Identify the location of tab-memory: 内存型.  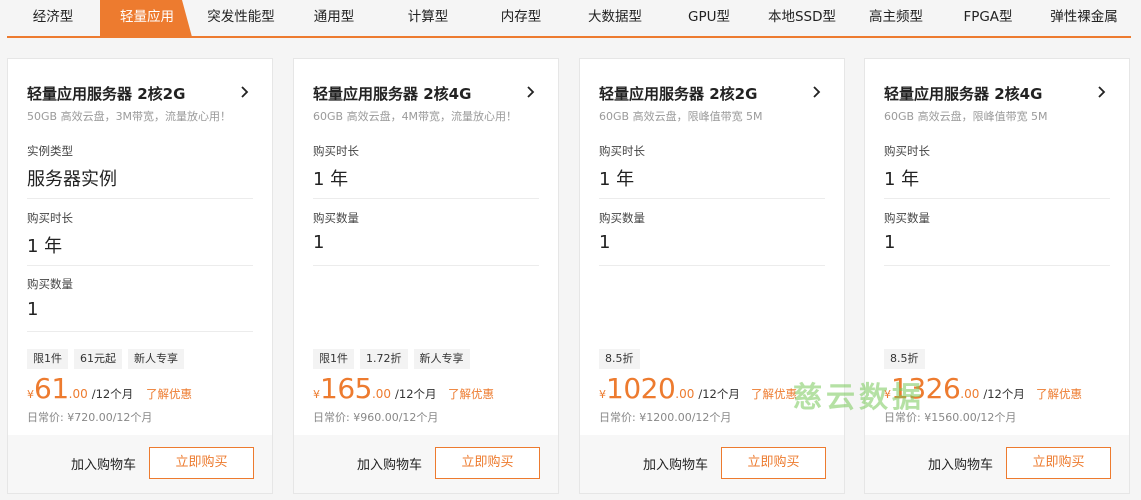
(521, 18).